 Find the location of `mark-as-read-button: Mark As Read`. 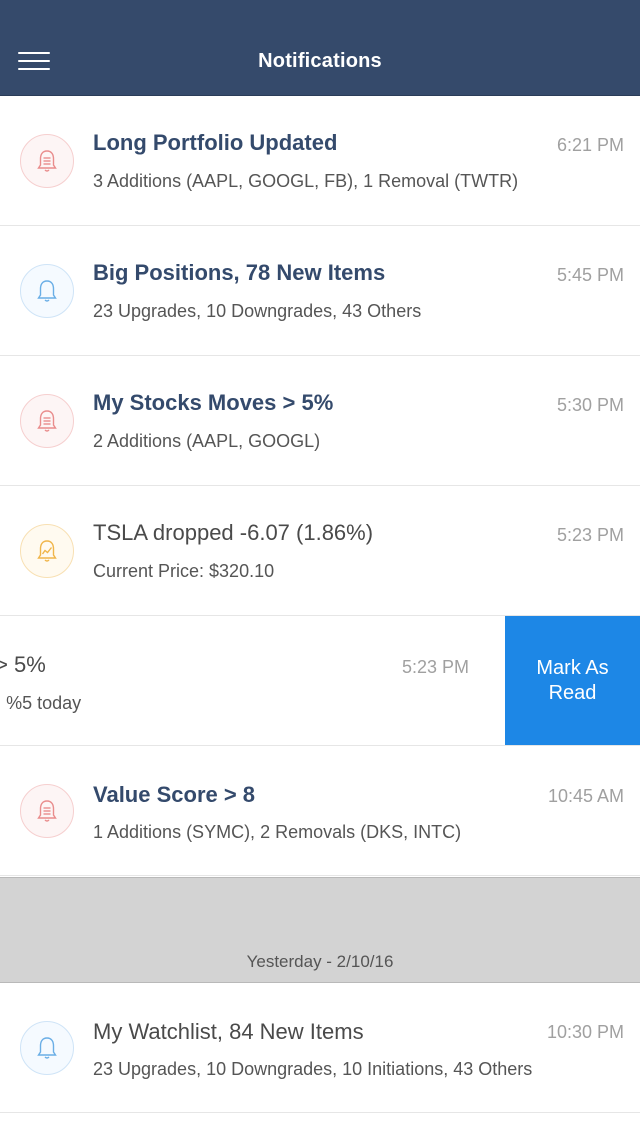

mark-as-read-button: Mark As Read is located at coordinates (572, 680).